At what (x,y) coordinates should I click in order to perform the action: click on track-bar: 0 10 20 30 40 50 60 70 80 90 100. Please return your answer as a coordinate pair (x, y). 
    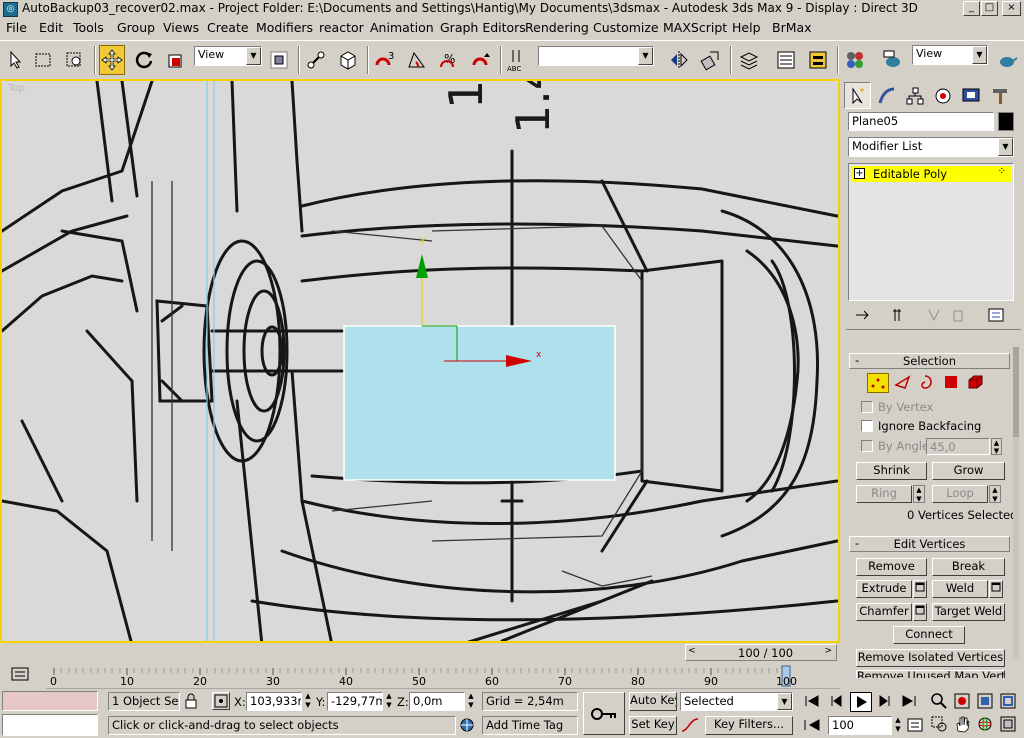
    Looking at the image, I should click on (420, 676).